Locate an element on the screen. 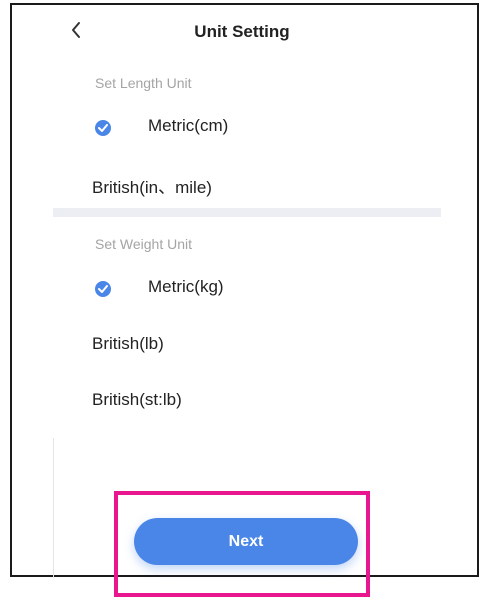  option-weight-british-stlb: British(st:lb) is located at coordinates (137, 400).